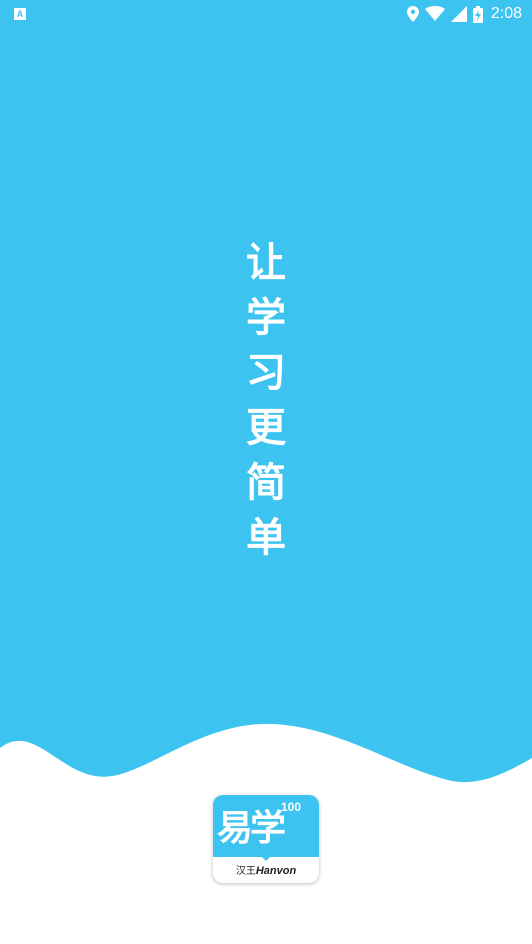  I want to click on status-bar: A 2:08, so click(266, 14).